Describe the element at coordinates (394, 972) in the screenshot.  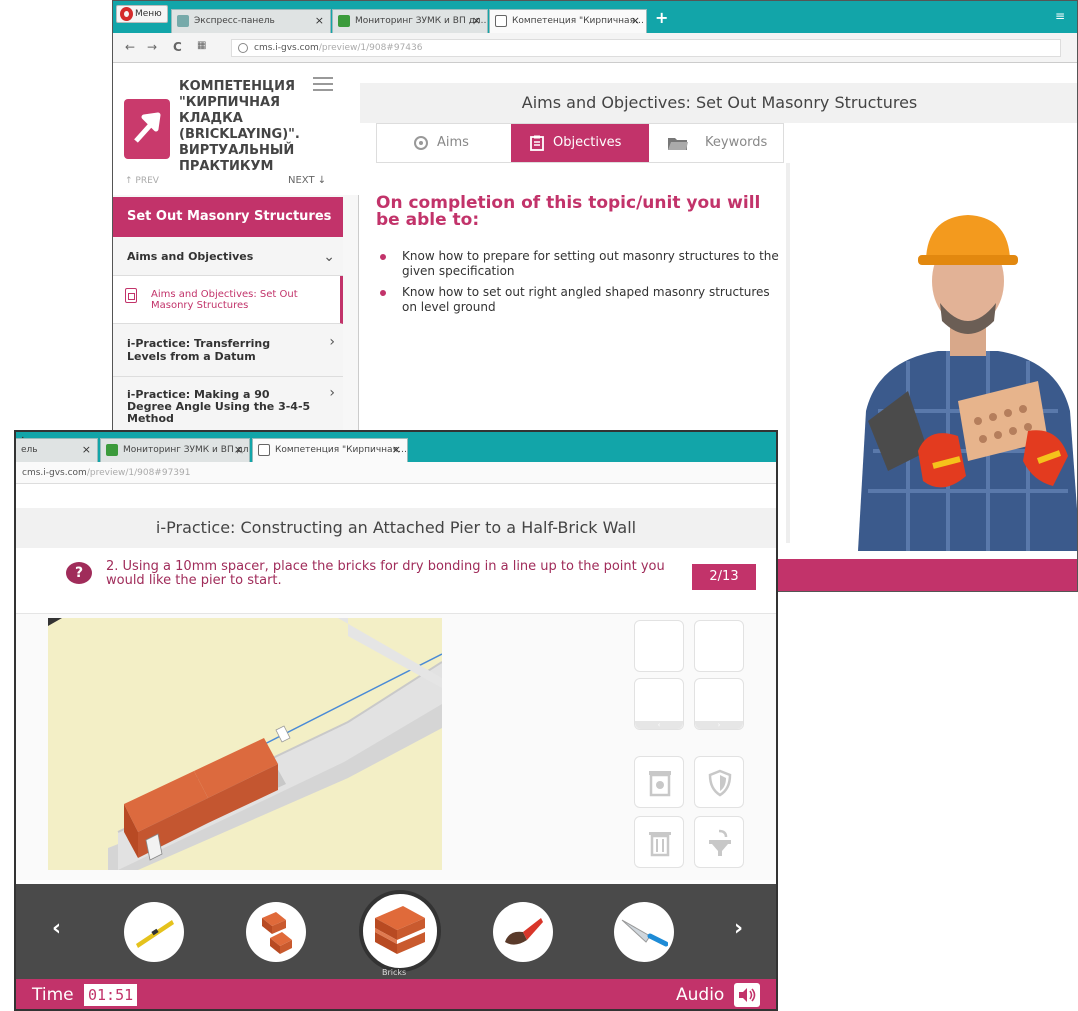
I see `selected-tool-label: Bricks` at that location.